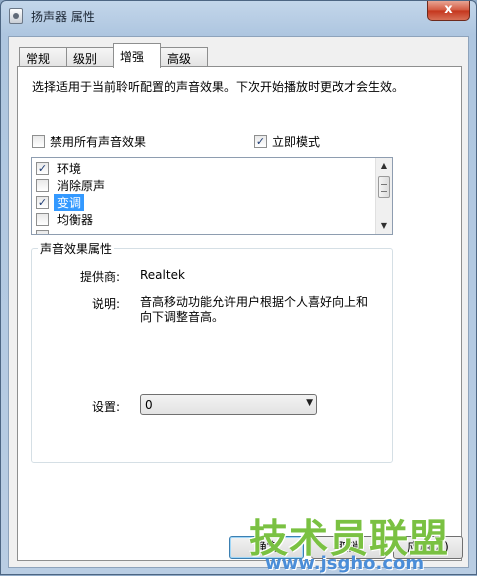  I want to click on setting-label: 设置:, so click(106, 407).